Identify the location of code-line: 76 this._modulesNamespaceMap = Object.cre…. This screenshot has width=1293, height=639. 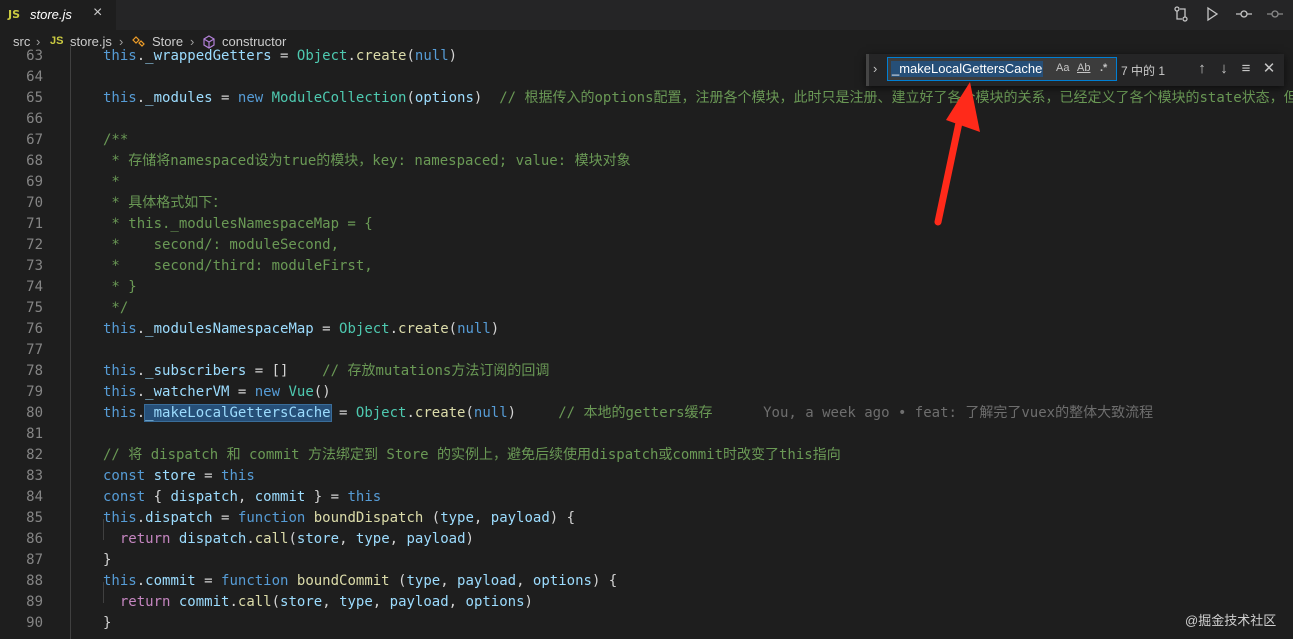
(646, 329).